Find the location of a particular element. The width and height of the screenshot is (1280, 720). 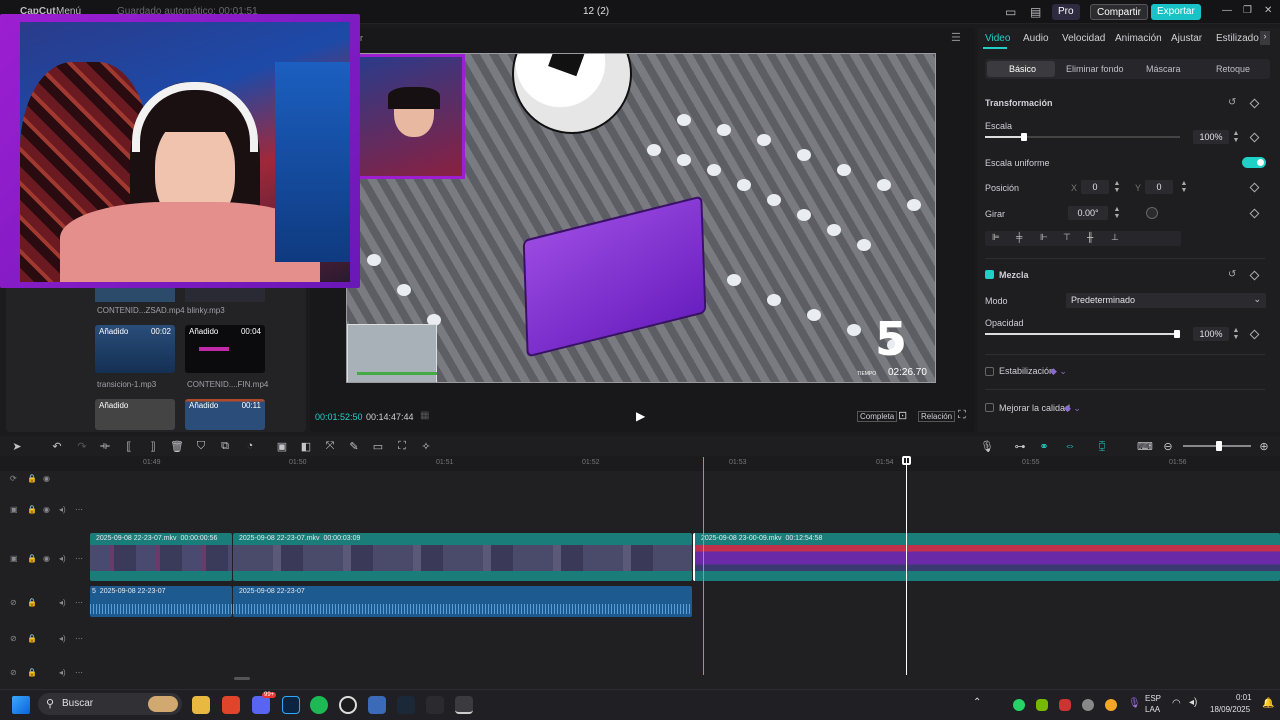

file-explorer-icon is located at coordinates (201, 705).